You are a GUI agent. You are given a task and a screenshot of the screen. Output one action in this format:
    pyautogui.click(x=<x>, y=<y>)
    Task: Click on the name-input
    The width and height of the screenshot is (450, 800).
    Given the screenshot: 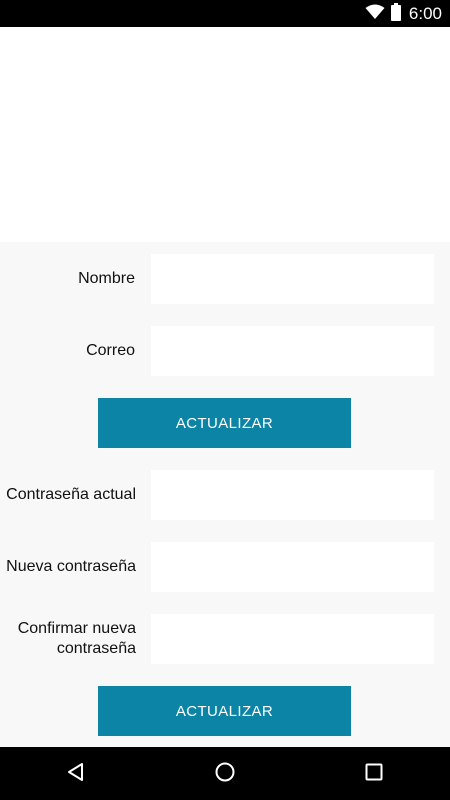 What is the action you would take?
    pyautogui.click(x=292, y=279)
    